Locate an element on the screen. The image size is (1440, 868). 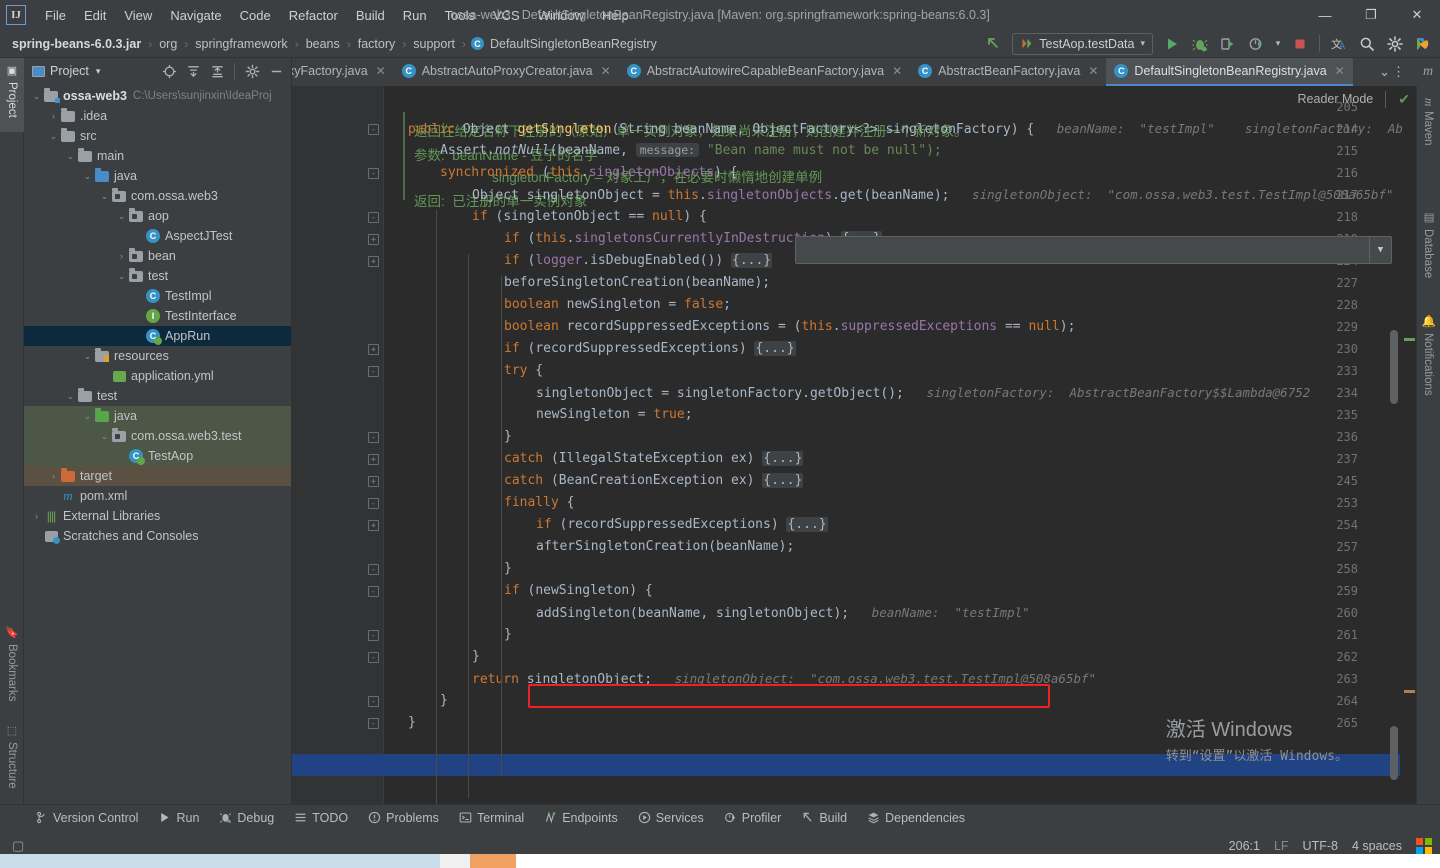
menu-file: File is located at coordinates (55, 15).